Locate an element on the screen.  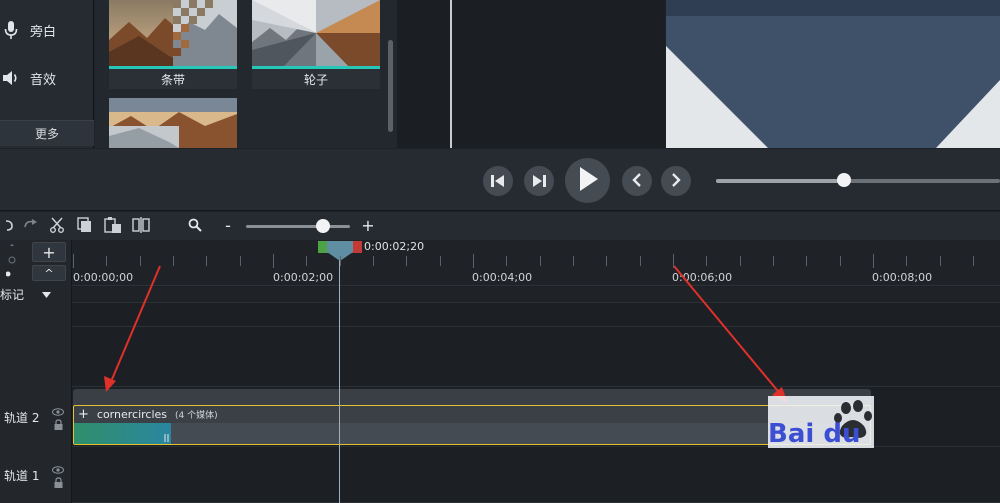
clip-trim-handle-icon is located at coordinates (167, 437).